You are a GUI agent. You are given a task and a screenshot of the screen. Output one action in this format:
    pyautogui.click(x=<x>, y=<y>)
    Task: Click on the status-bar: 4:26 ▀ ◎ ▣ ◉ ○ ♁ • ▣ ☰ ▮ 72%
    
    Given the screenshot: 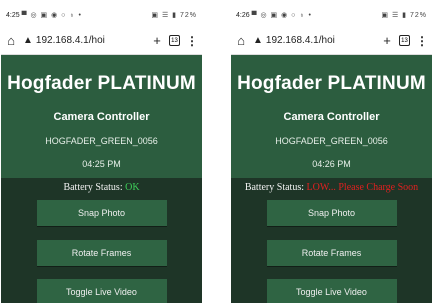 What is the action you would take?
    pyautogui.click(x=331, y=15)
    